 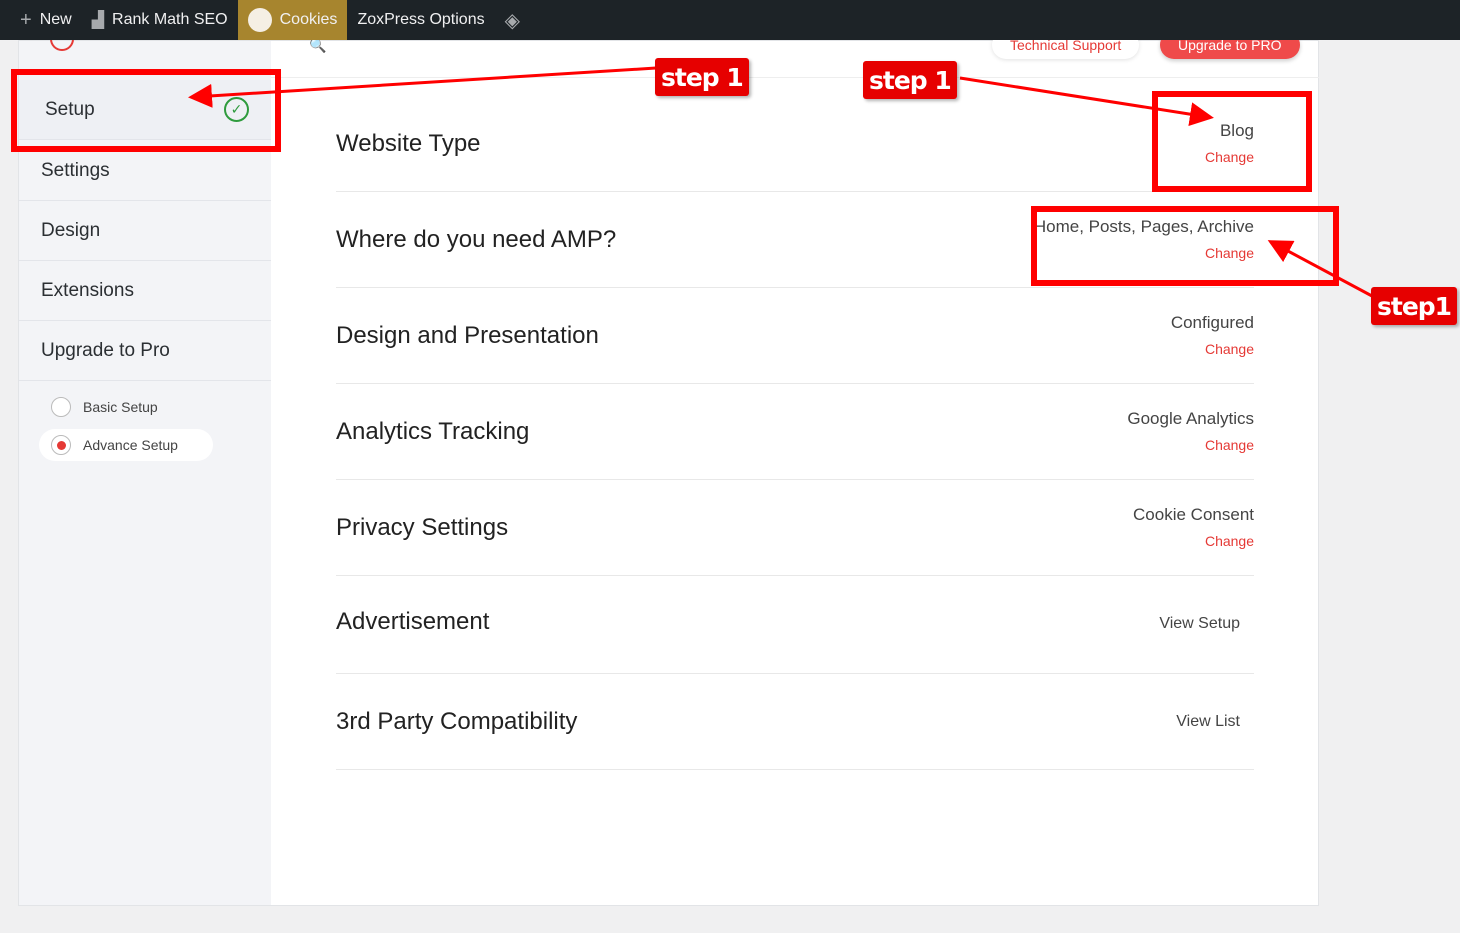 I want to click on arrow-to-amp, so click(x=1320, y=269).